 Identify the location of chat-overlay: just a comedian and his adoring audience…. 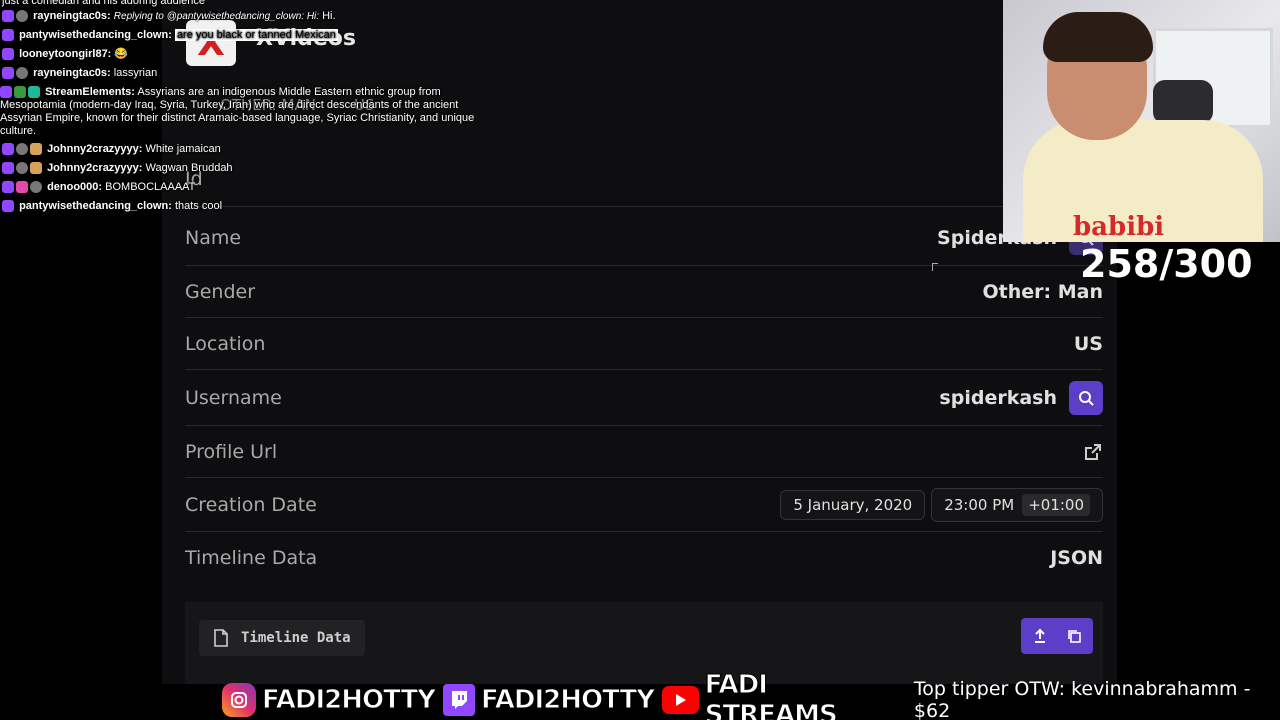
(245, 108).